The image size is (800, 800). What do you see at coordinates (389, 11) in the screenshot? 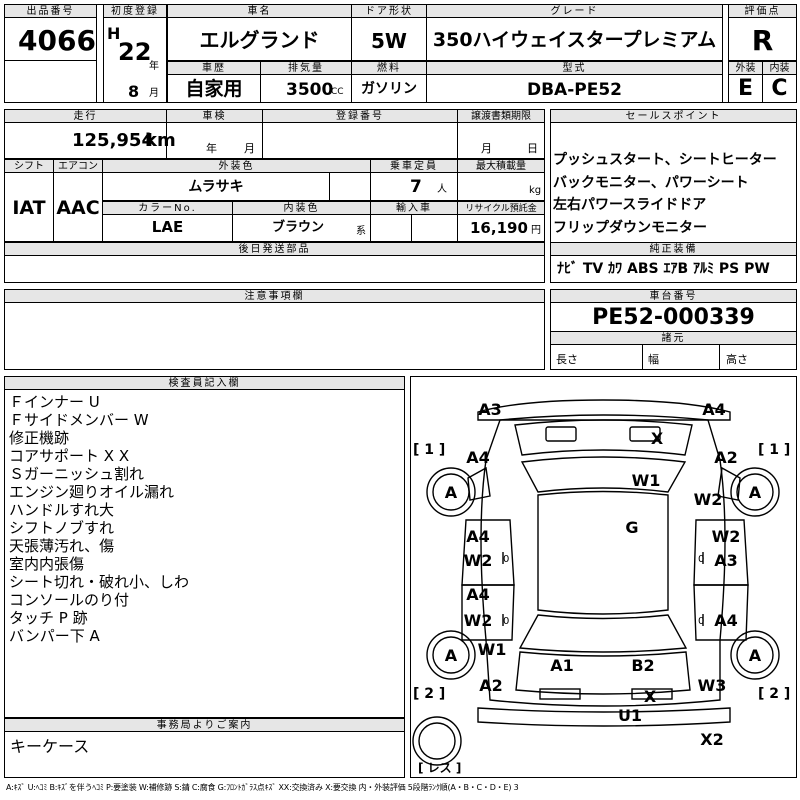
I see `door-label: ドア形状` at bounding box center [389, 11].